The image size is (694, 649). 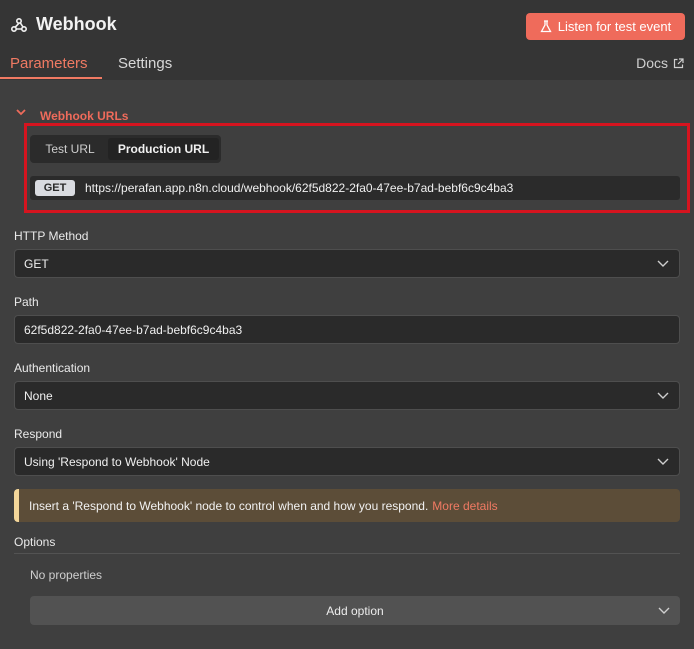 I want to click on node-title: Webhook, so click(x=76, y=24).